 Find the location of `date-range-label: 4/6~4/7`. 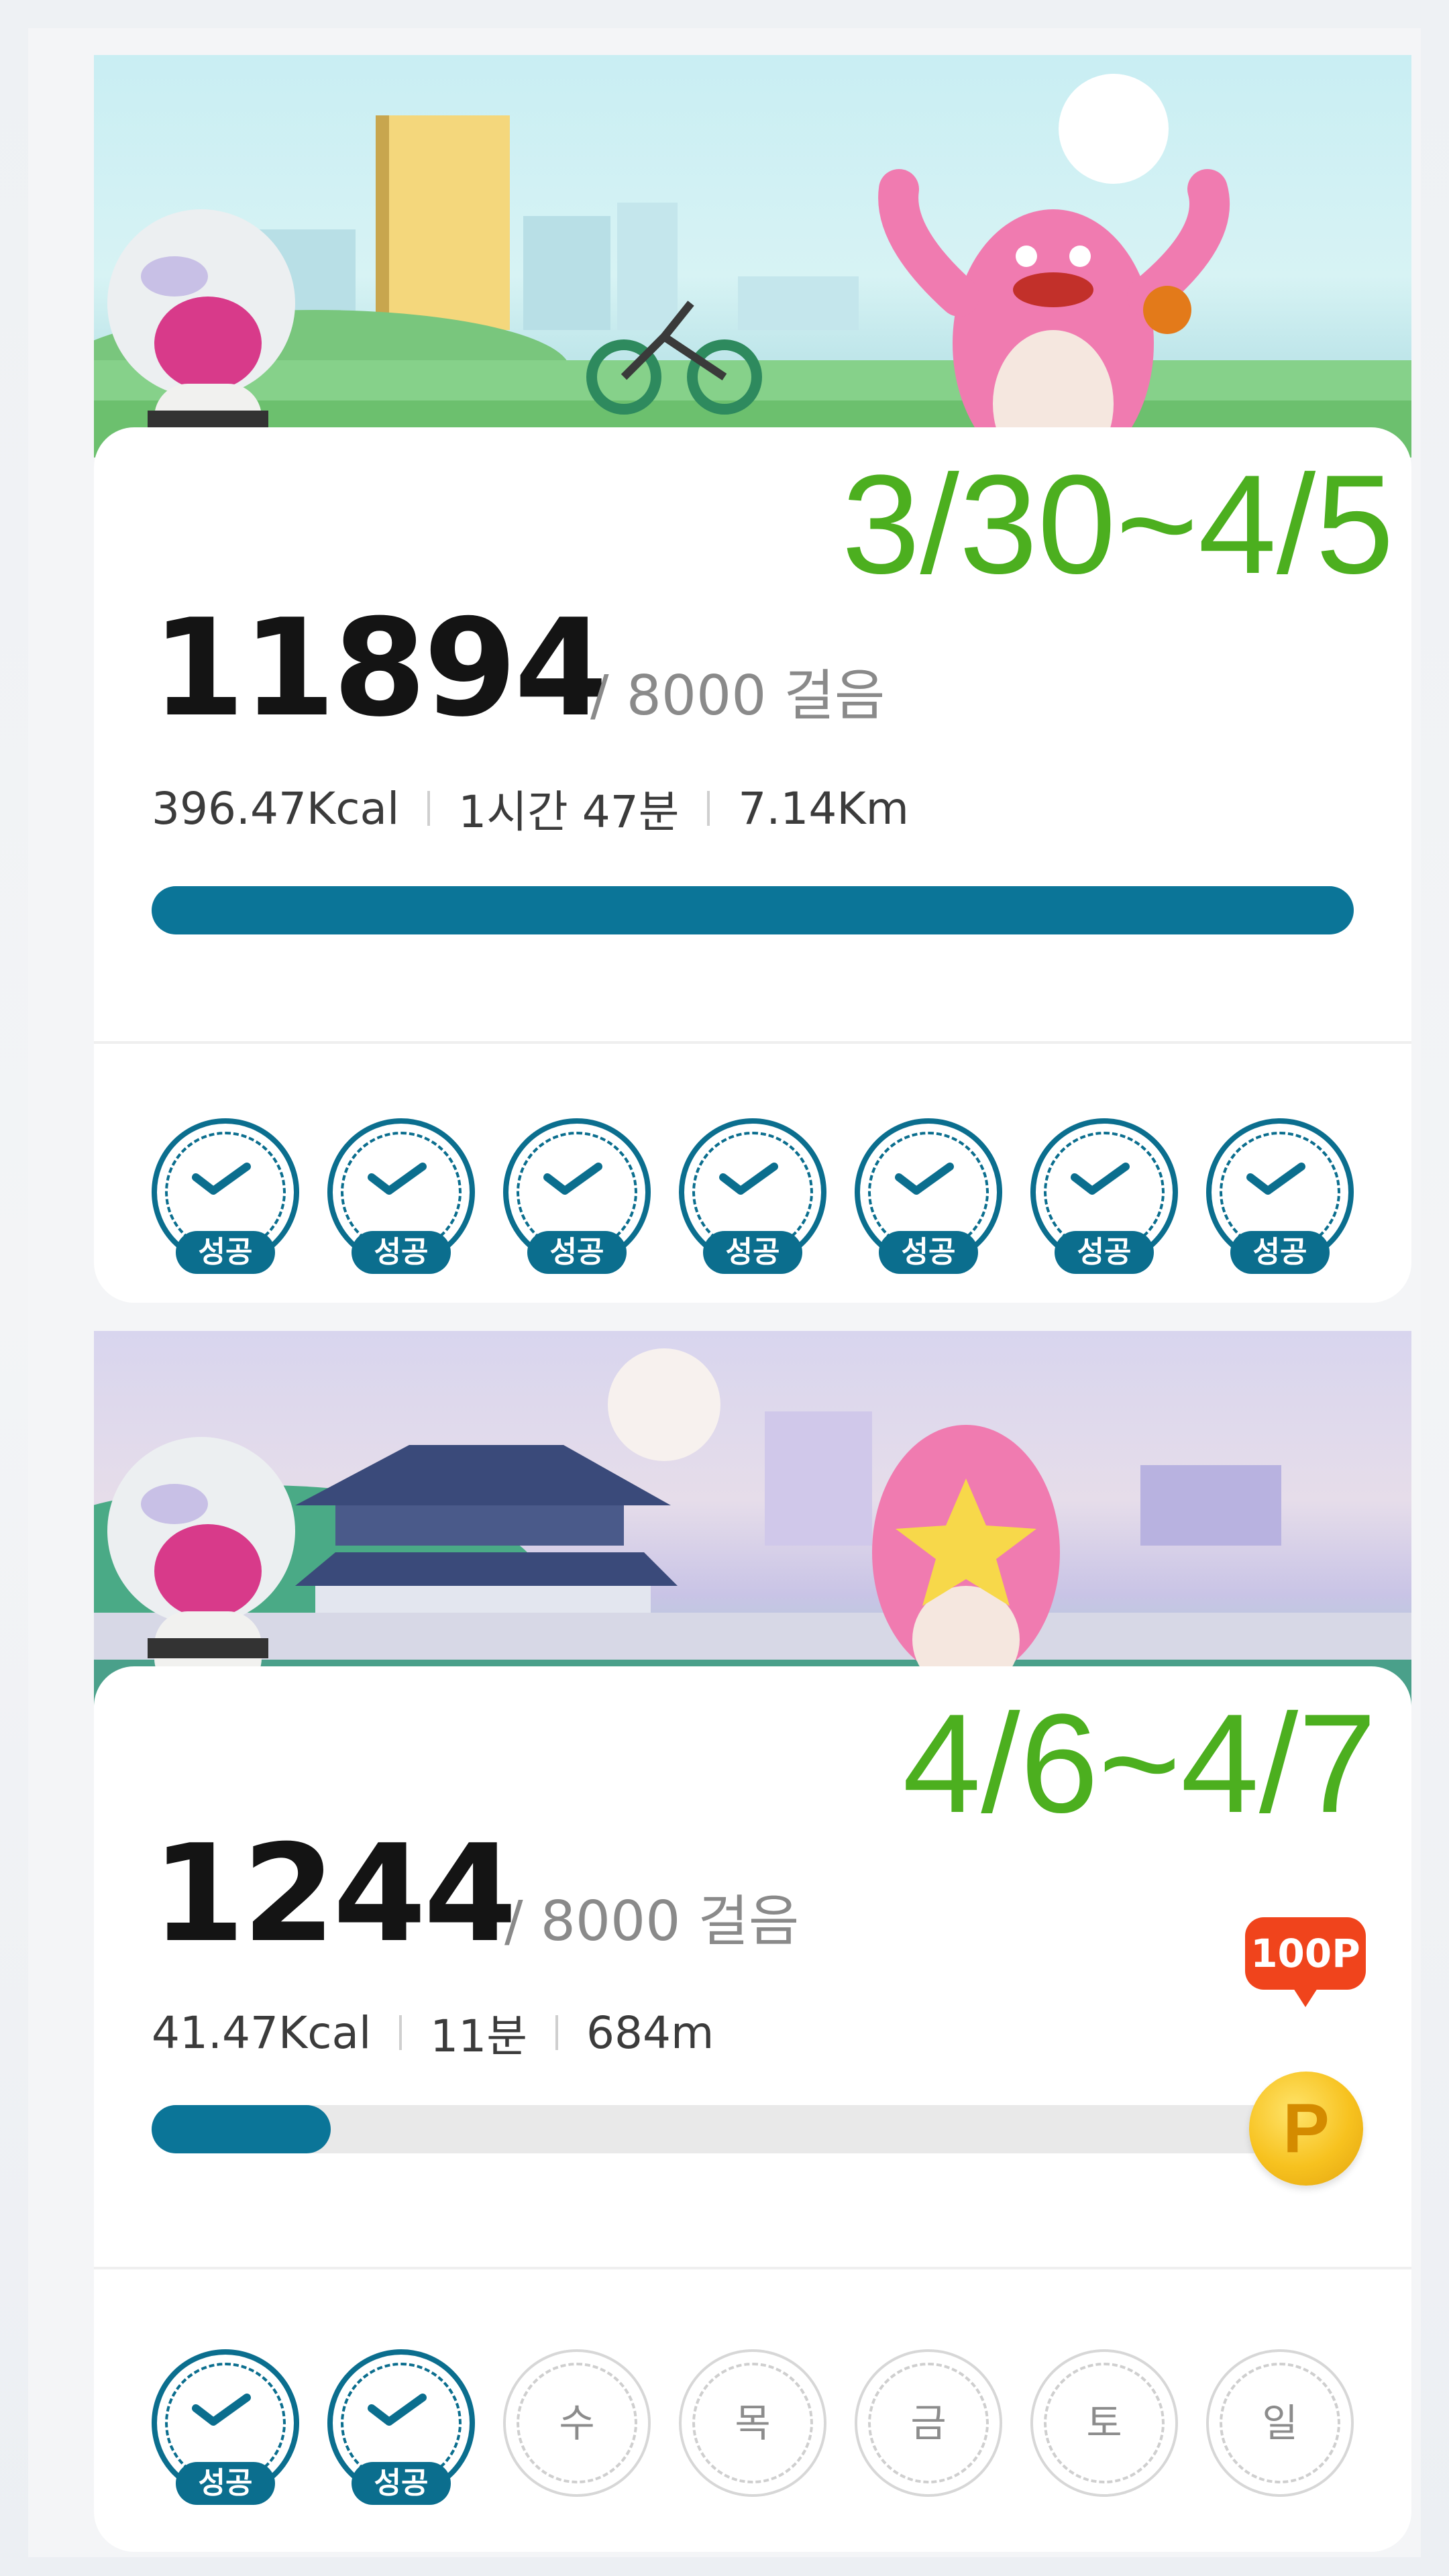

date-range-label: 4/6~4/7 is located at coordinates (1139, 1763).